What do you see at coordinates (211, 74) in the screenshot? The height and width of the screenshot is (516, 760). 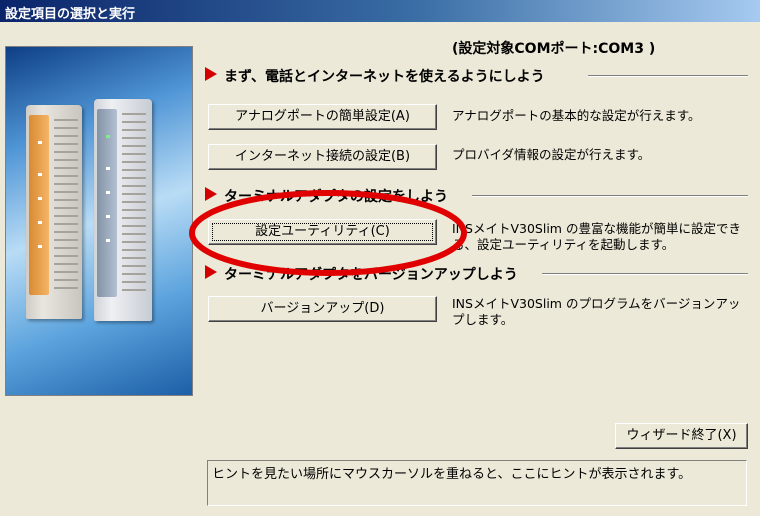 I see `red-arrow-icon` at bounding box center [211, 74].